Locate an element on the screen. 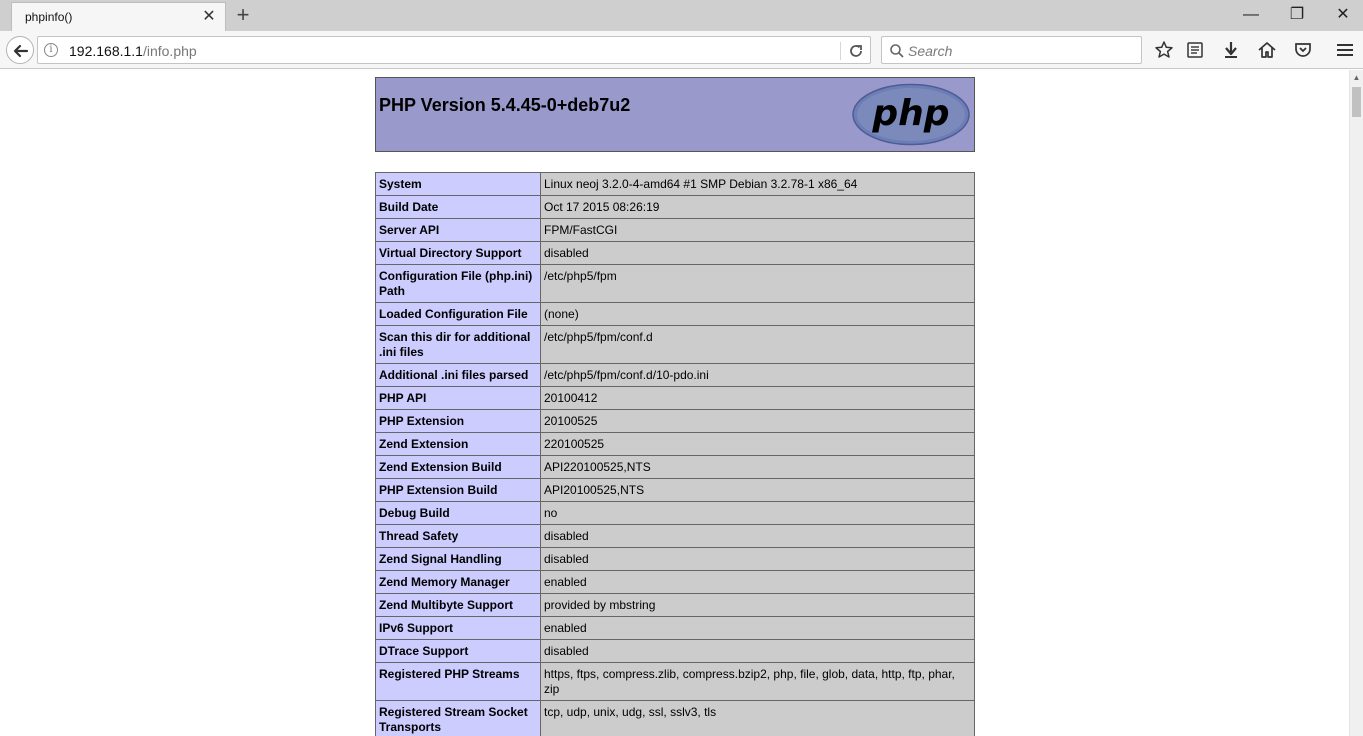 This screenshot has height=736, width=1363. close-tab-icon: ✕ is located at coordinates (209, 17).